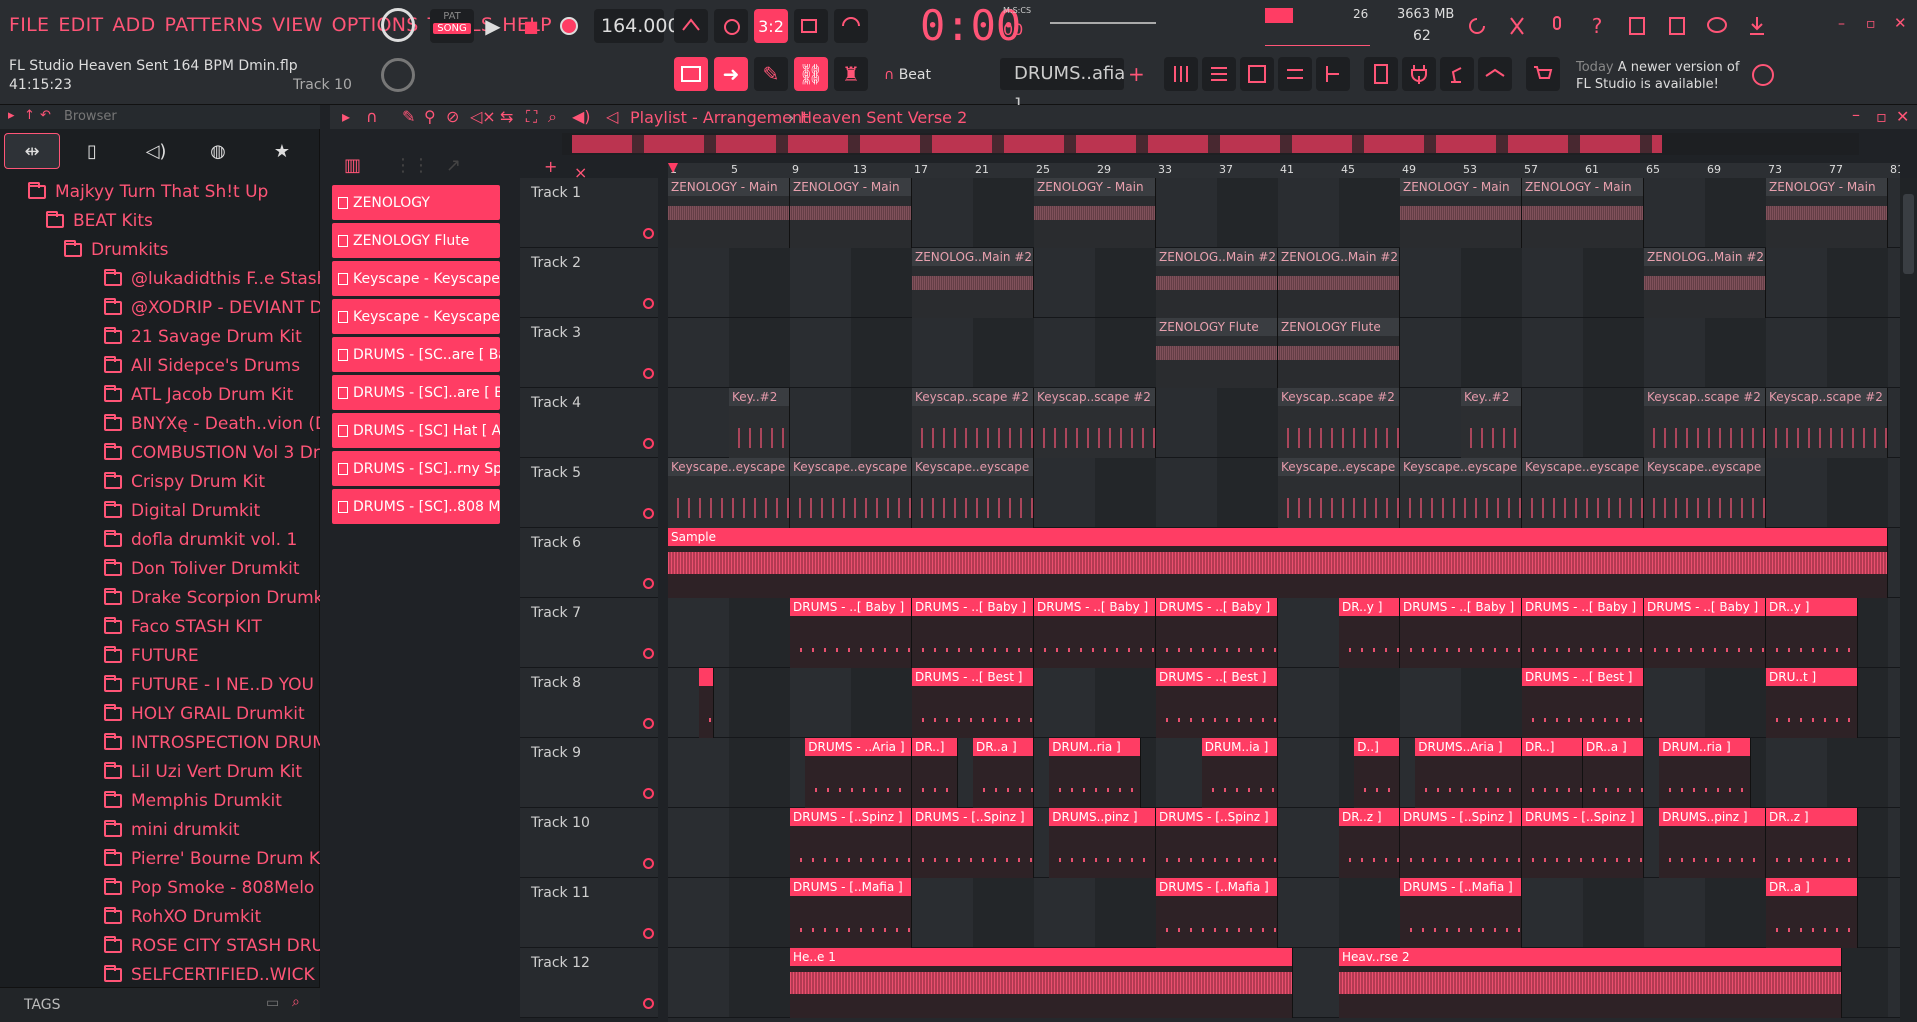 The height and width of the screenshot is (1022, 1917). What do you see at coordinates (346, 116) in the screenshot?
I see `playlist-menu-arrow-icon: ▸` at bounding box center [346, 116].